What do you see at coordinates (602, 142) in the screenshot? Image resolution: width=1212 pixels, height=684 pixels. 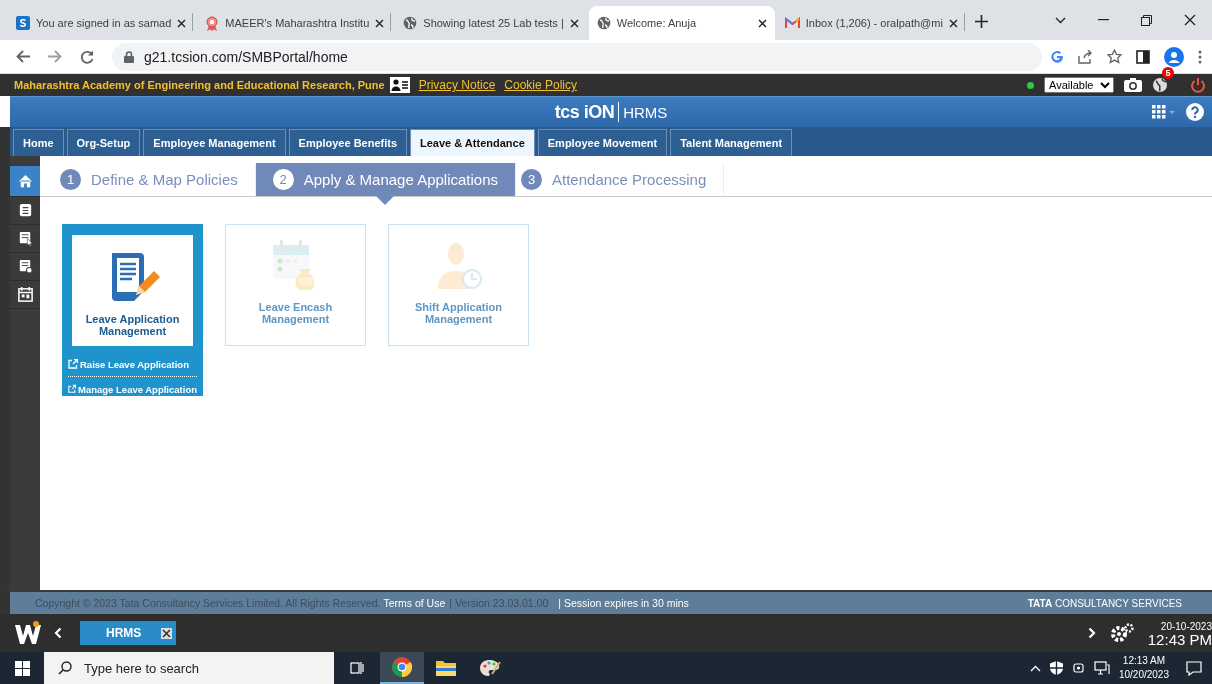 I see `module-tab: Employee Movement` at bounding box center [602, 142].